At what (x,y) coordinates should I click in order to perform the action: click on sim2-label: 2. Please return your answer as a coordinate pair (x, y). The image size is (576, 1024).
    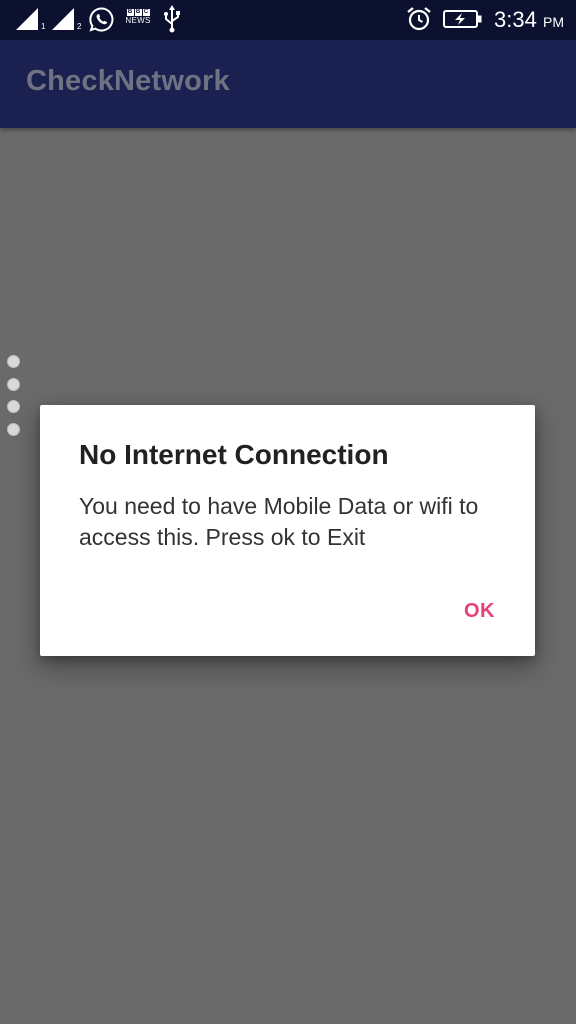
    Looking at the image, I should click on (79, 26).